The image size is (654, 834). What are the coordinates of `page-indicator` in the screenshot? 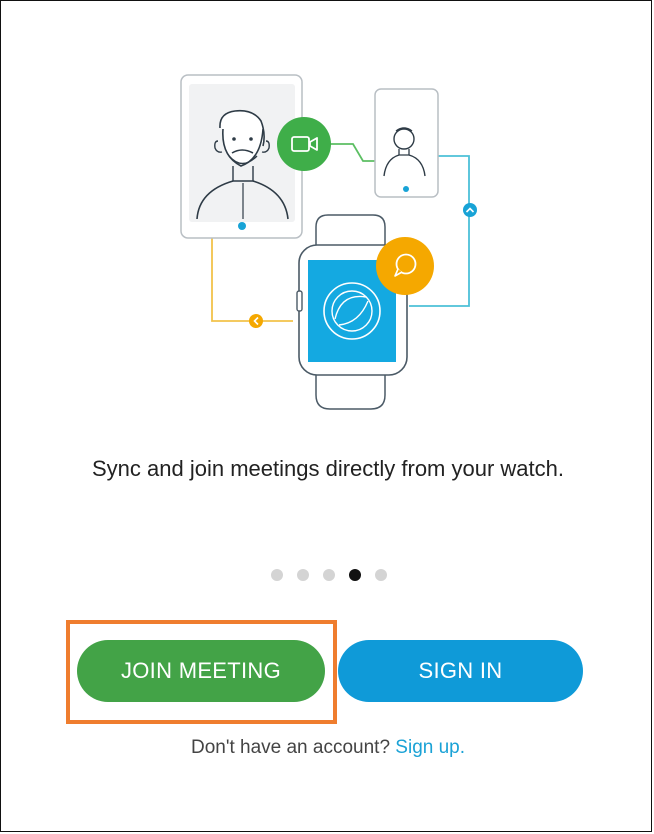 It's located at (327, 575).